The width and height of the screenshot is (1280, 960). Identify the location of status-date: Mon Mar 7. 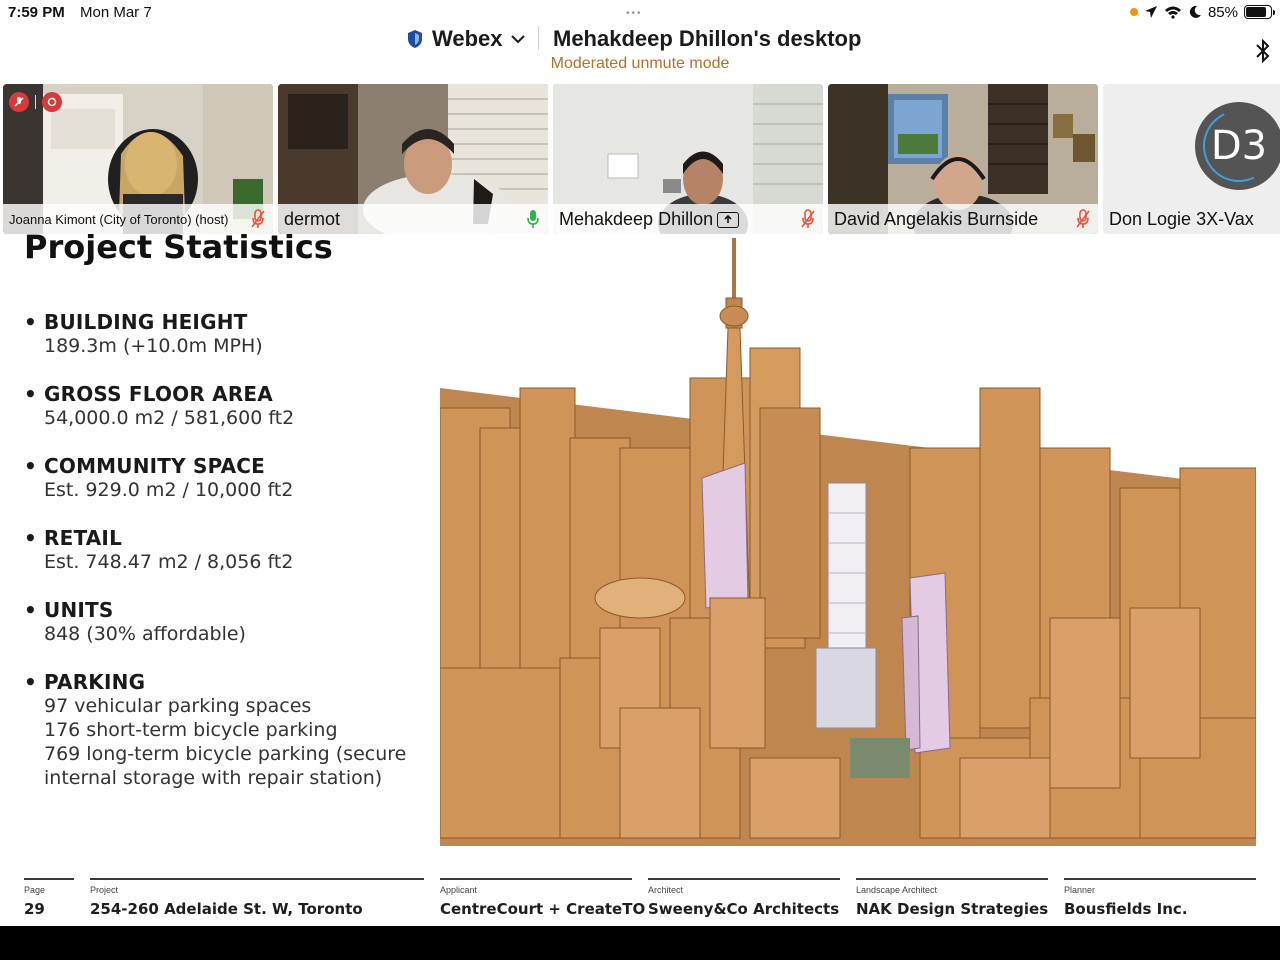
(116, 12).